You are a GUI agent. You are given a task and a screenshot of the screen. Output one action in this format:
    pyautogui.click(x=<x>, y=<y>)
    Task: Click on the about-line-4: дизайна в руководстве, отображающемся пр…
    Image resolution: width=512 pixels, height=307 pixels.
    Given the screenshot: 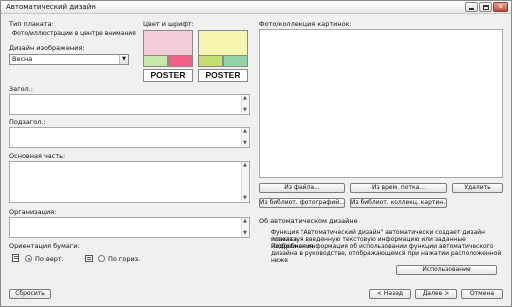 What is the action you would take?
    pyautogui.click(x=386, y=257)
    